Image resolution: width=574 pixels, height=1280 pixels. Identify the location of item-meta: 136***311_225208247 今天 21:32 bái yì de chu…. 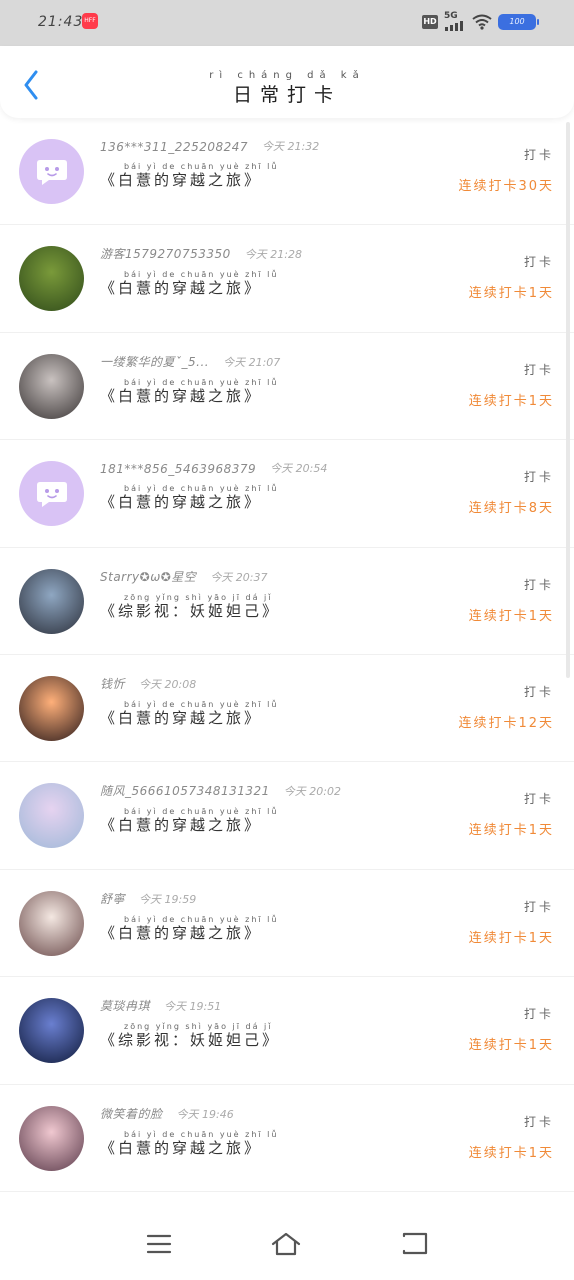
(252, 164).